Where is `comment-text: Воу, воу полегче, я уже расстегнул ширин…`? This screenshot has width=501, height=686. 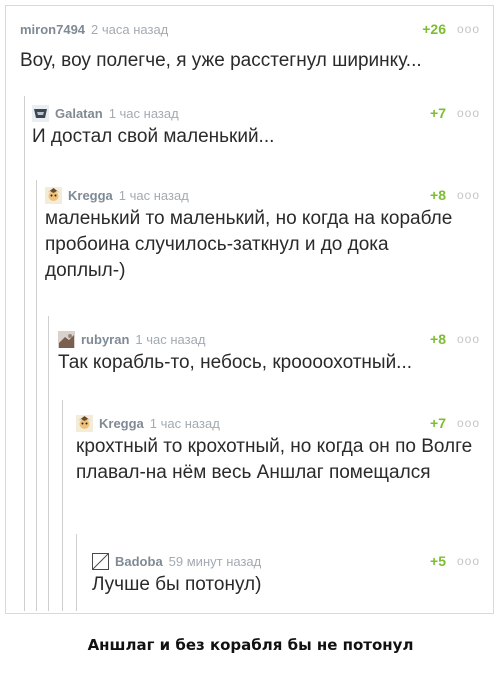 comment-text: Воу, воу полегче, я уже расстегнул ширин… is located at coordinates (221, 60).